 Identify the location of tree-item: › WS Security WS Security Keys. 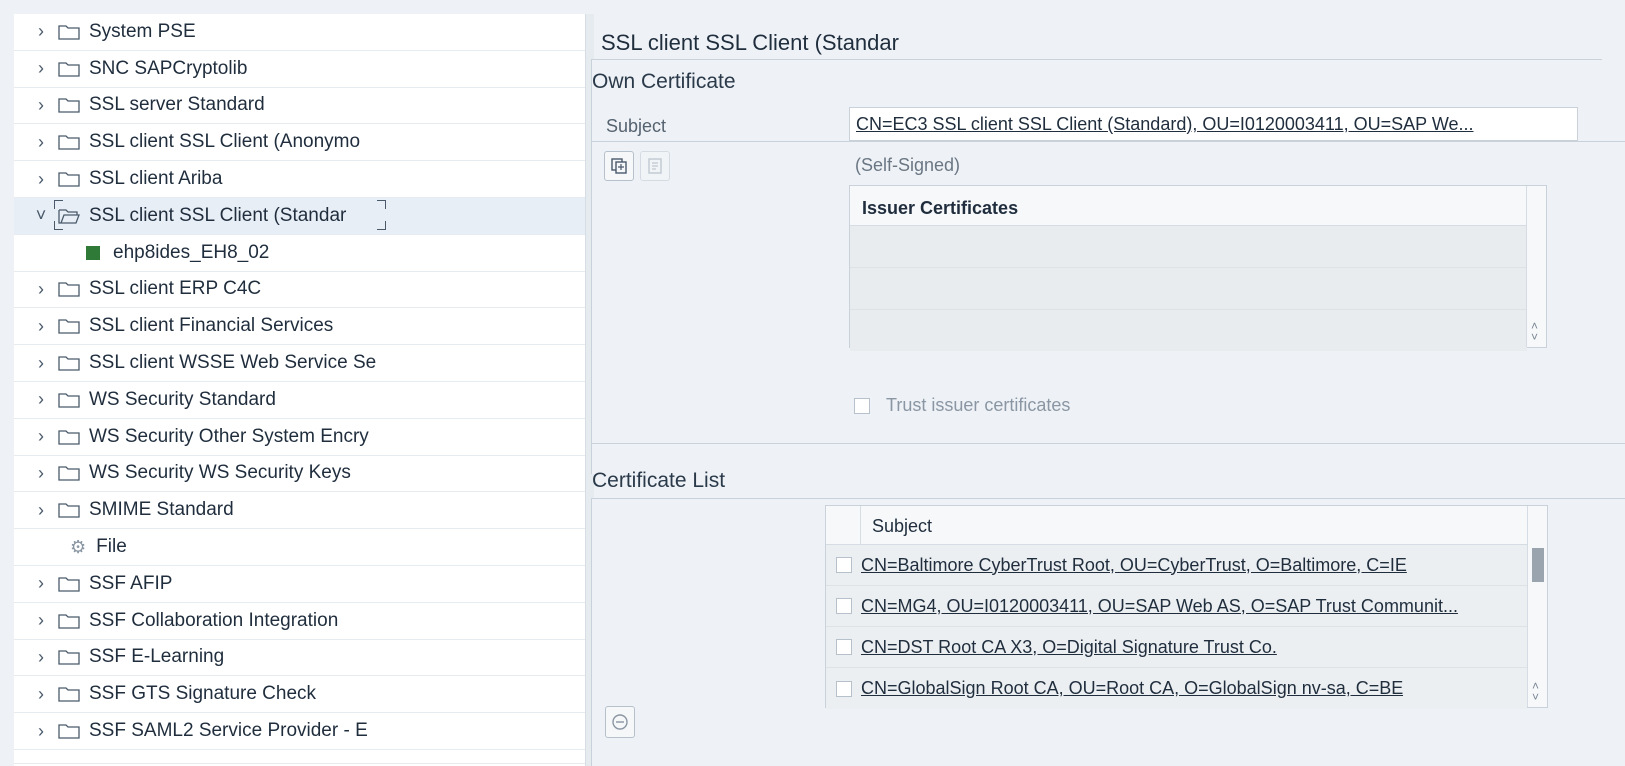
(299, 474).